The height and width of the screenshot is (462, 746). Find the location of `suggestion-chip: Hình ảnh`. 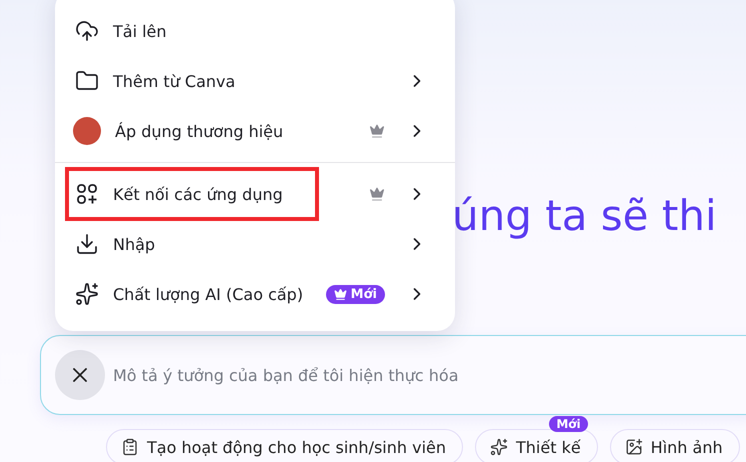

suggestion-chip: Hình ảnh is located at coordinates (675, 445).